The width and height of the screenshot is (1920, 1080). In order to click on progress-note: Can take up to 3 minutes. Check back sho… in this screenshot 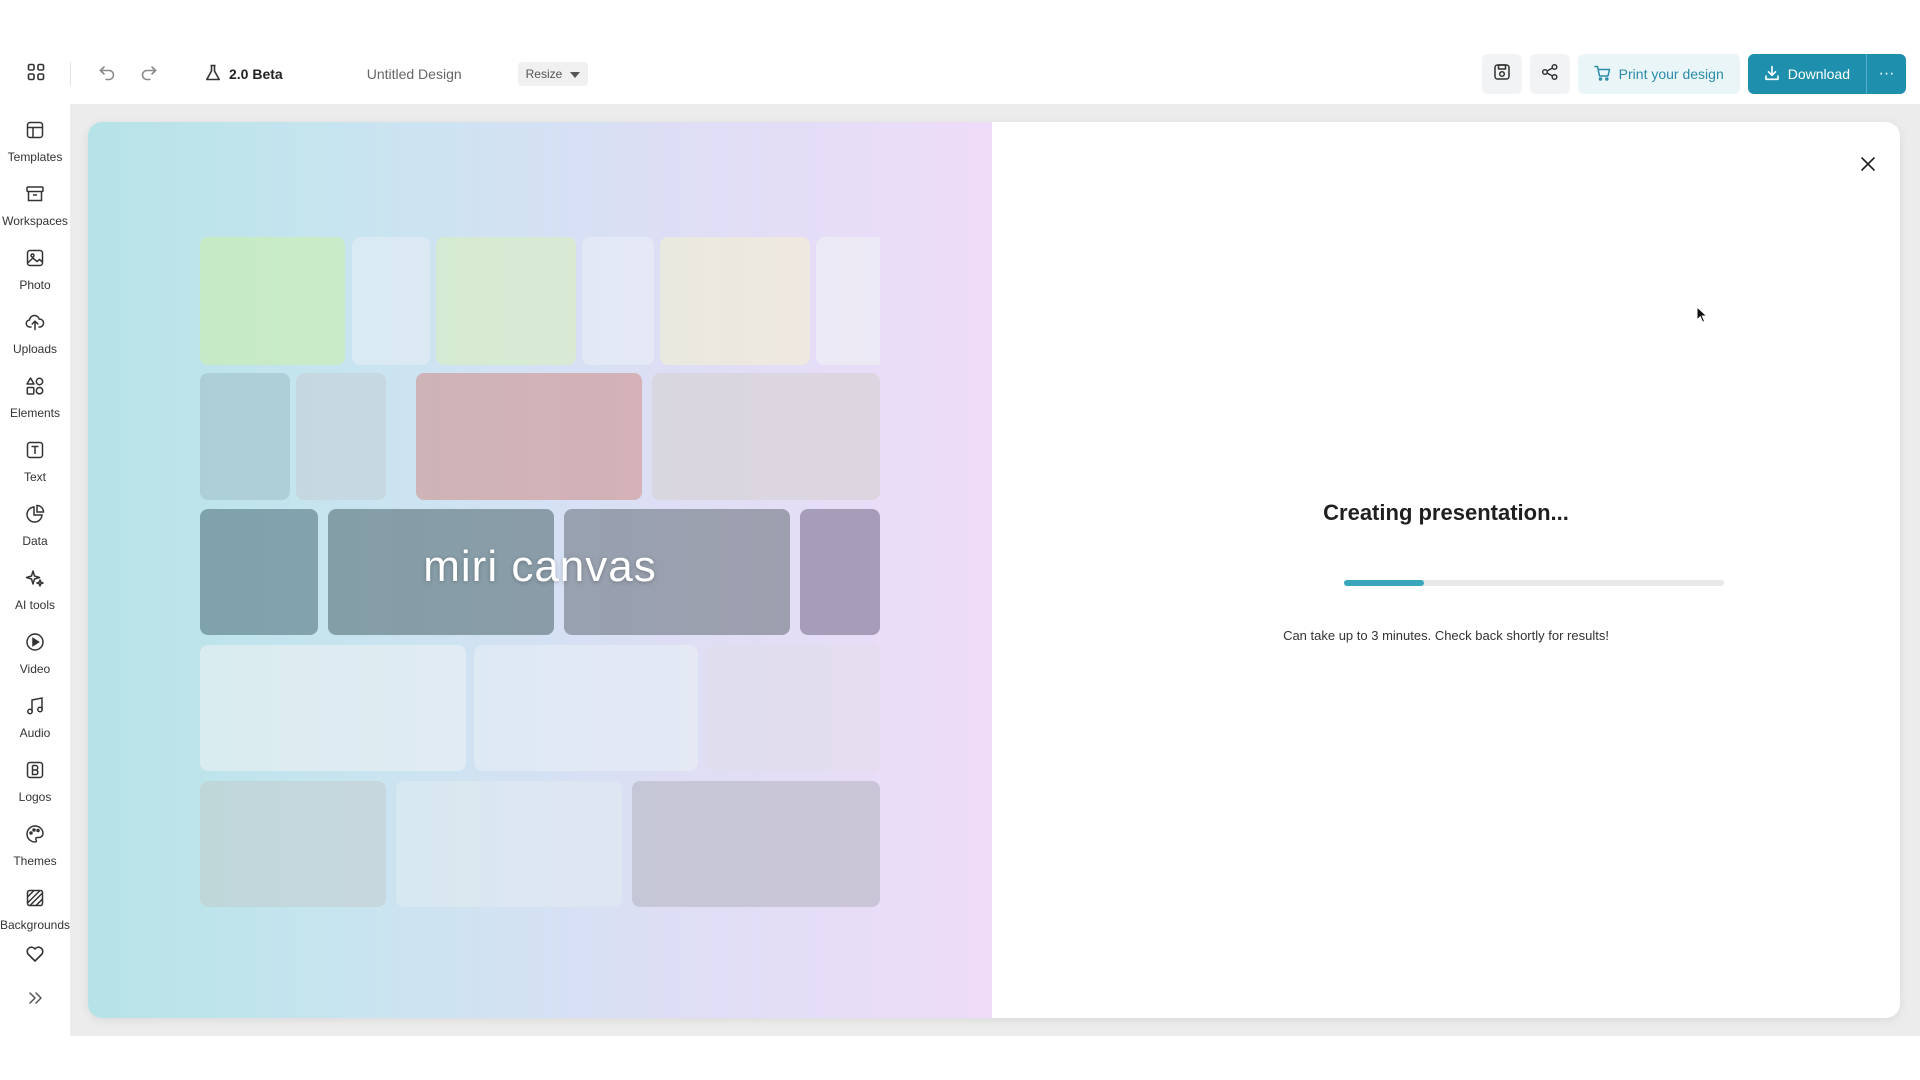, I will do `click(1446, 635)`.